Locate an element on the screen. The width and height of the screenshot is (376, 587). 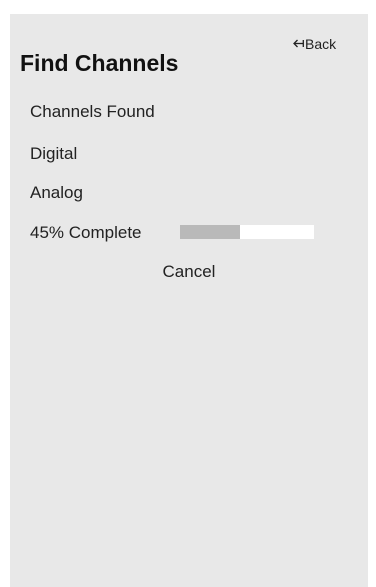
progress-bar is located at coordinates (247, 232).